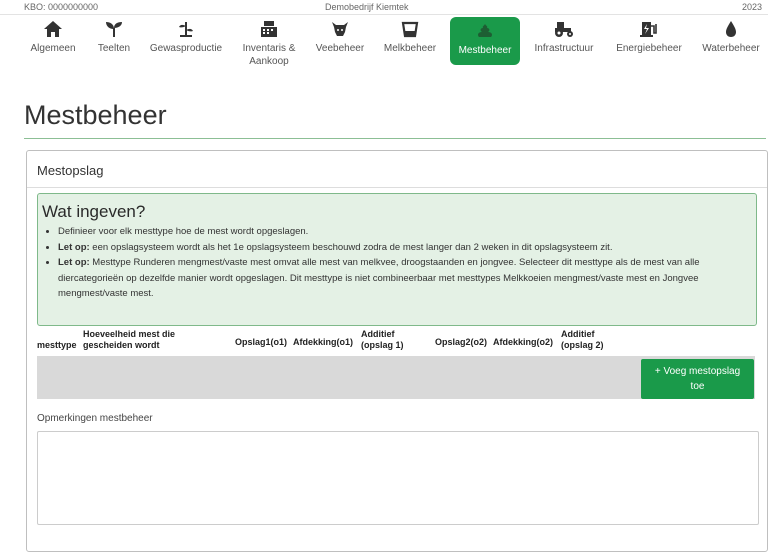  What do you see at coordinates (95, 418) in the screenshot?
I see `remarks-label: Opmerkingen mestbeheer` at bounding box center [95, 418].